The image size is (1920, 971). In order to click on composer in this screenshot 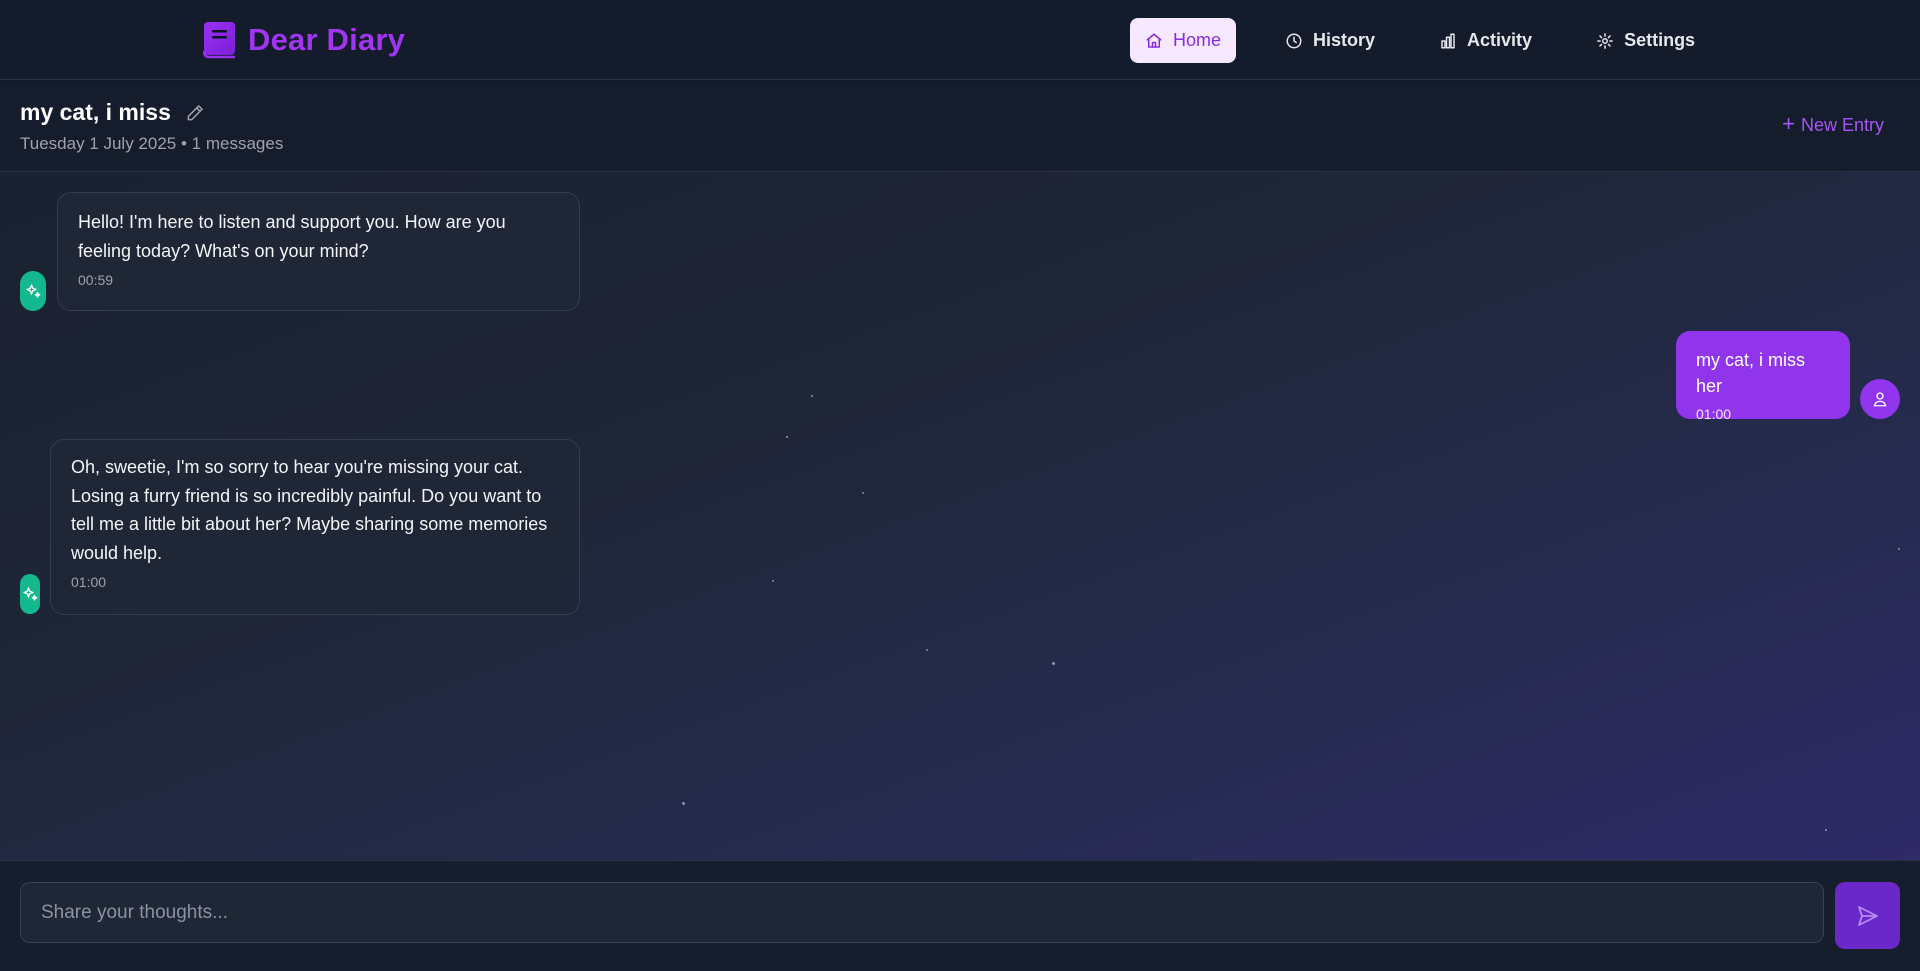, I will do `click(960, 915)`.